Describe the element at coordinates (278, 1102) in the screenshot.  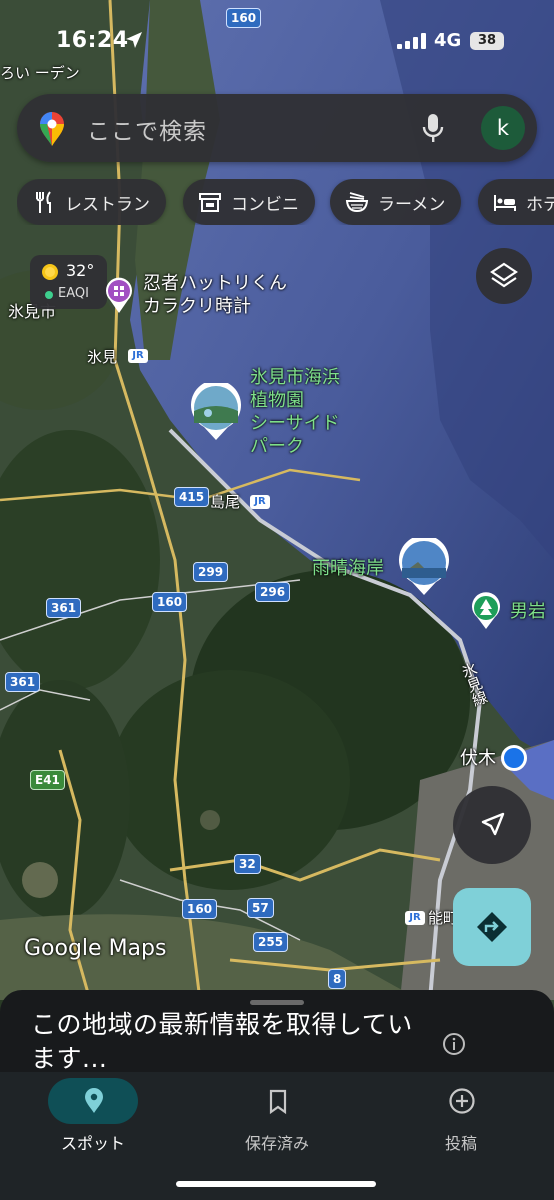
I see `bookmark-icon` at that location.